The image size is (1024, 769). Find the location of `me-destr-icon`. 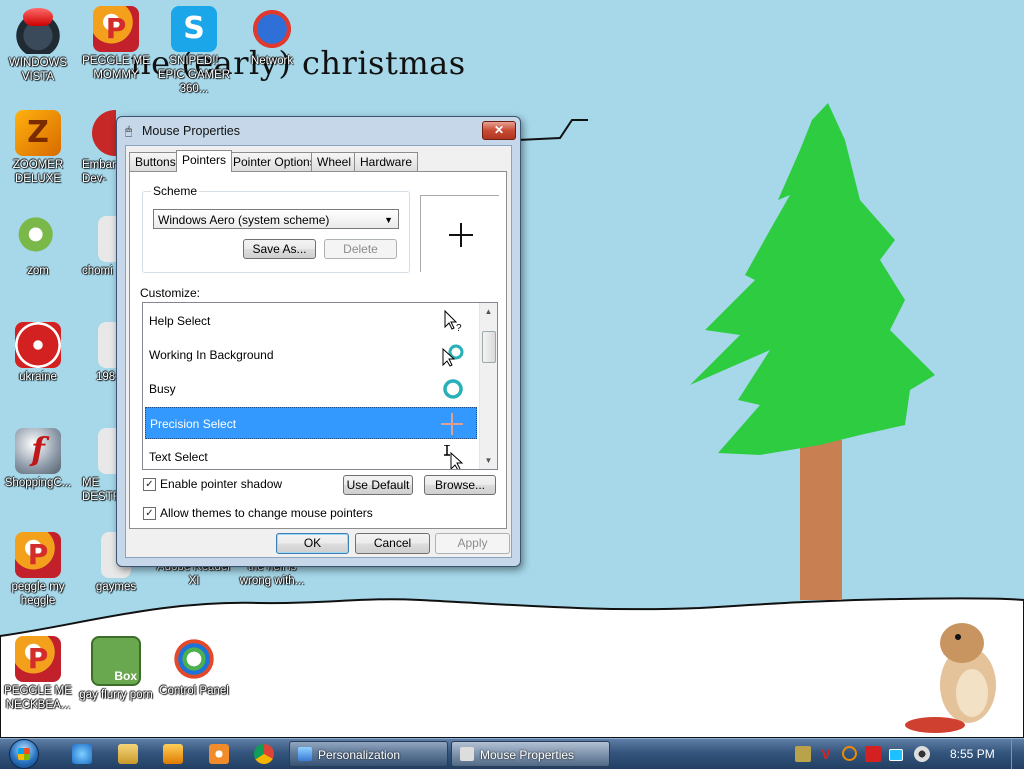

me-destr-icon is located at coordinates (107, 451).